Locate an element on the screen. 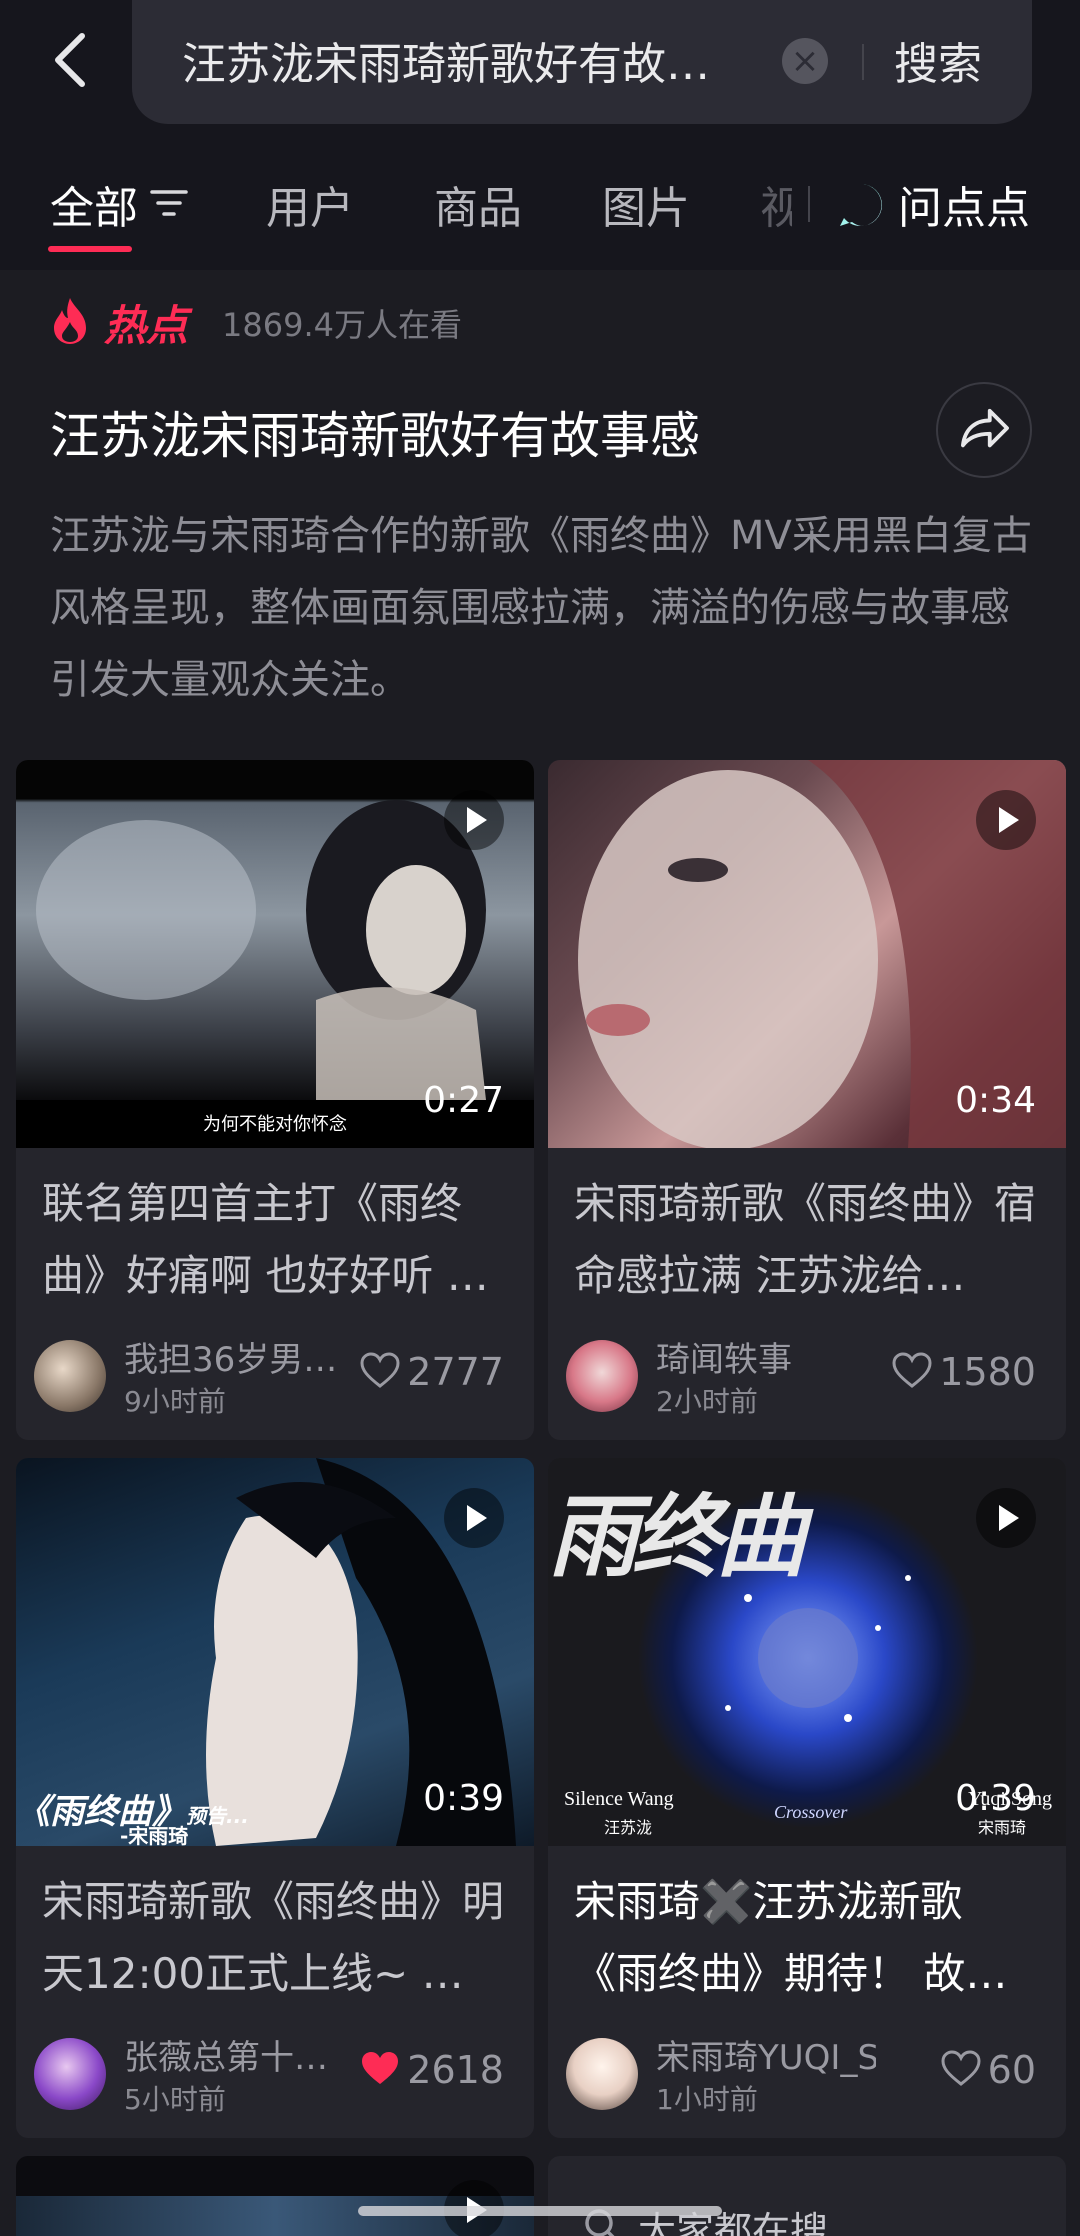  share-icon is located at coordinates (985, 428).